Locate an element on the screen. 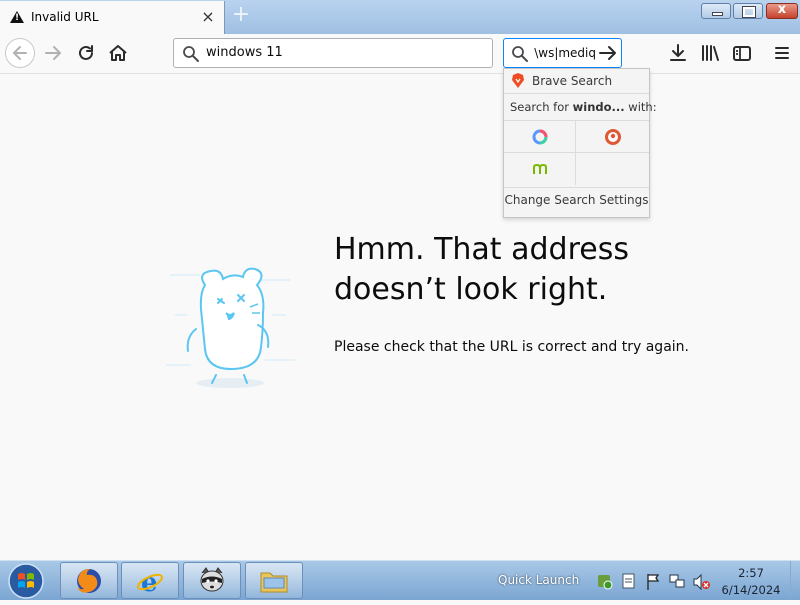  brave-search-item: Brave Search is located at coordinates (576, 81).